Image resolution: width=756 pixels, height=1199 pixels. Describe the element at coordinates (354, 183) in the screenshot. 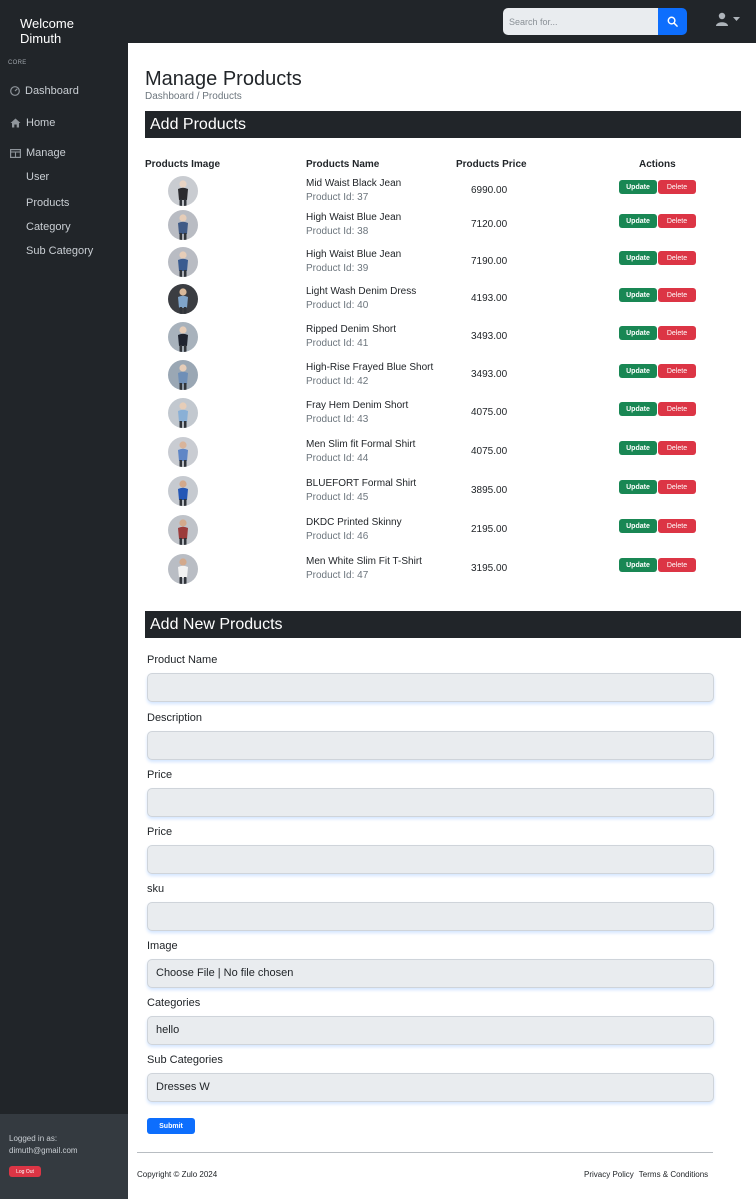

I see `product-name: Mid Waist Black Jean` at that location.